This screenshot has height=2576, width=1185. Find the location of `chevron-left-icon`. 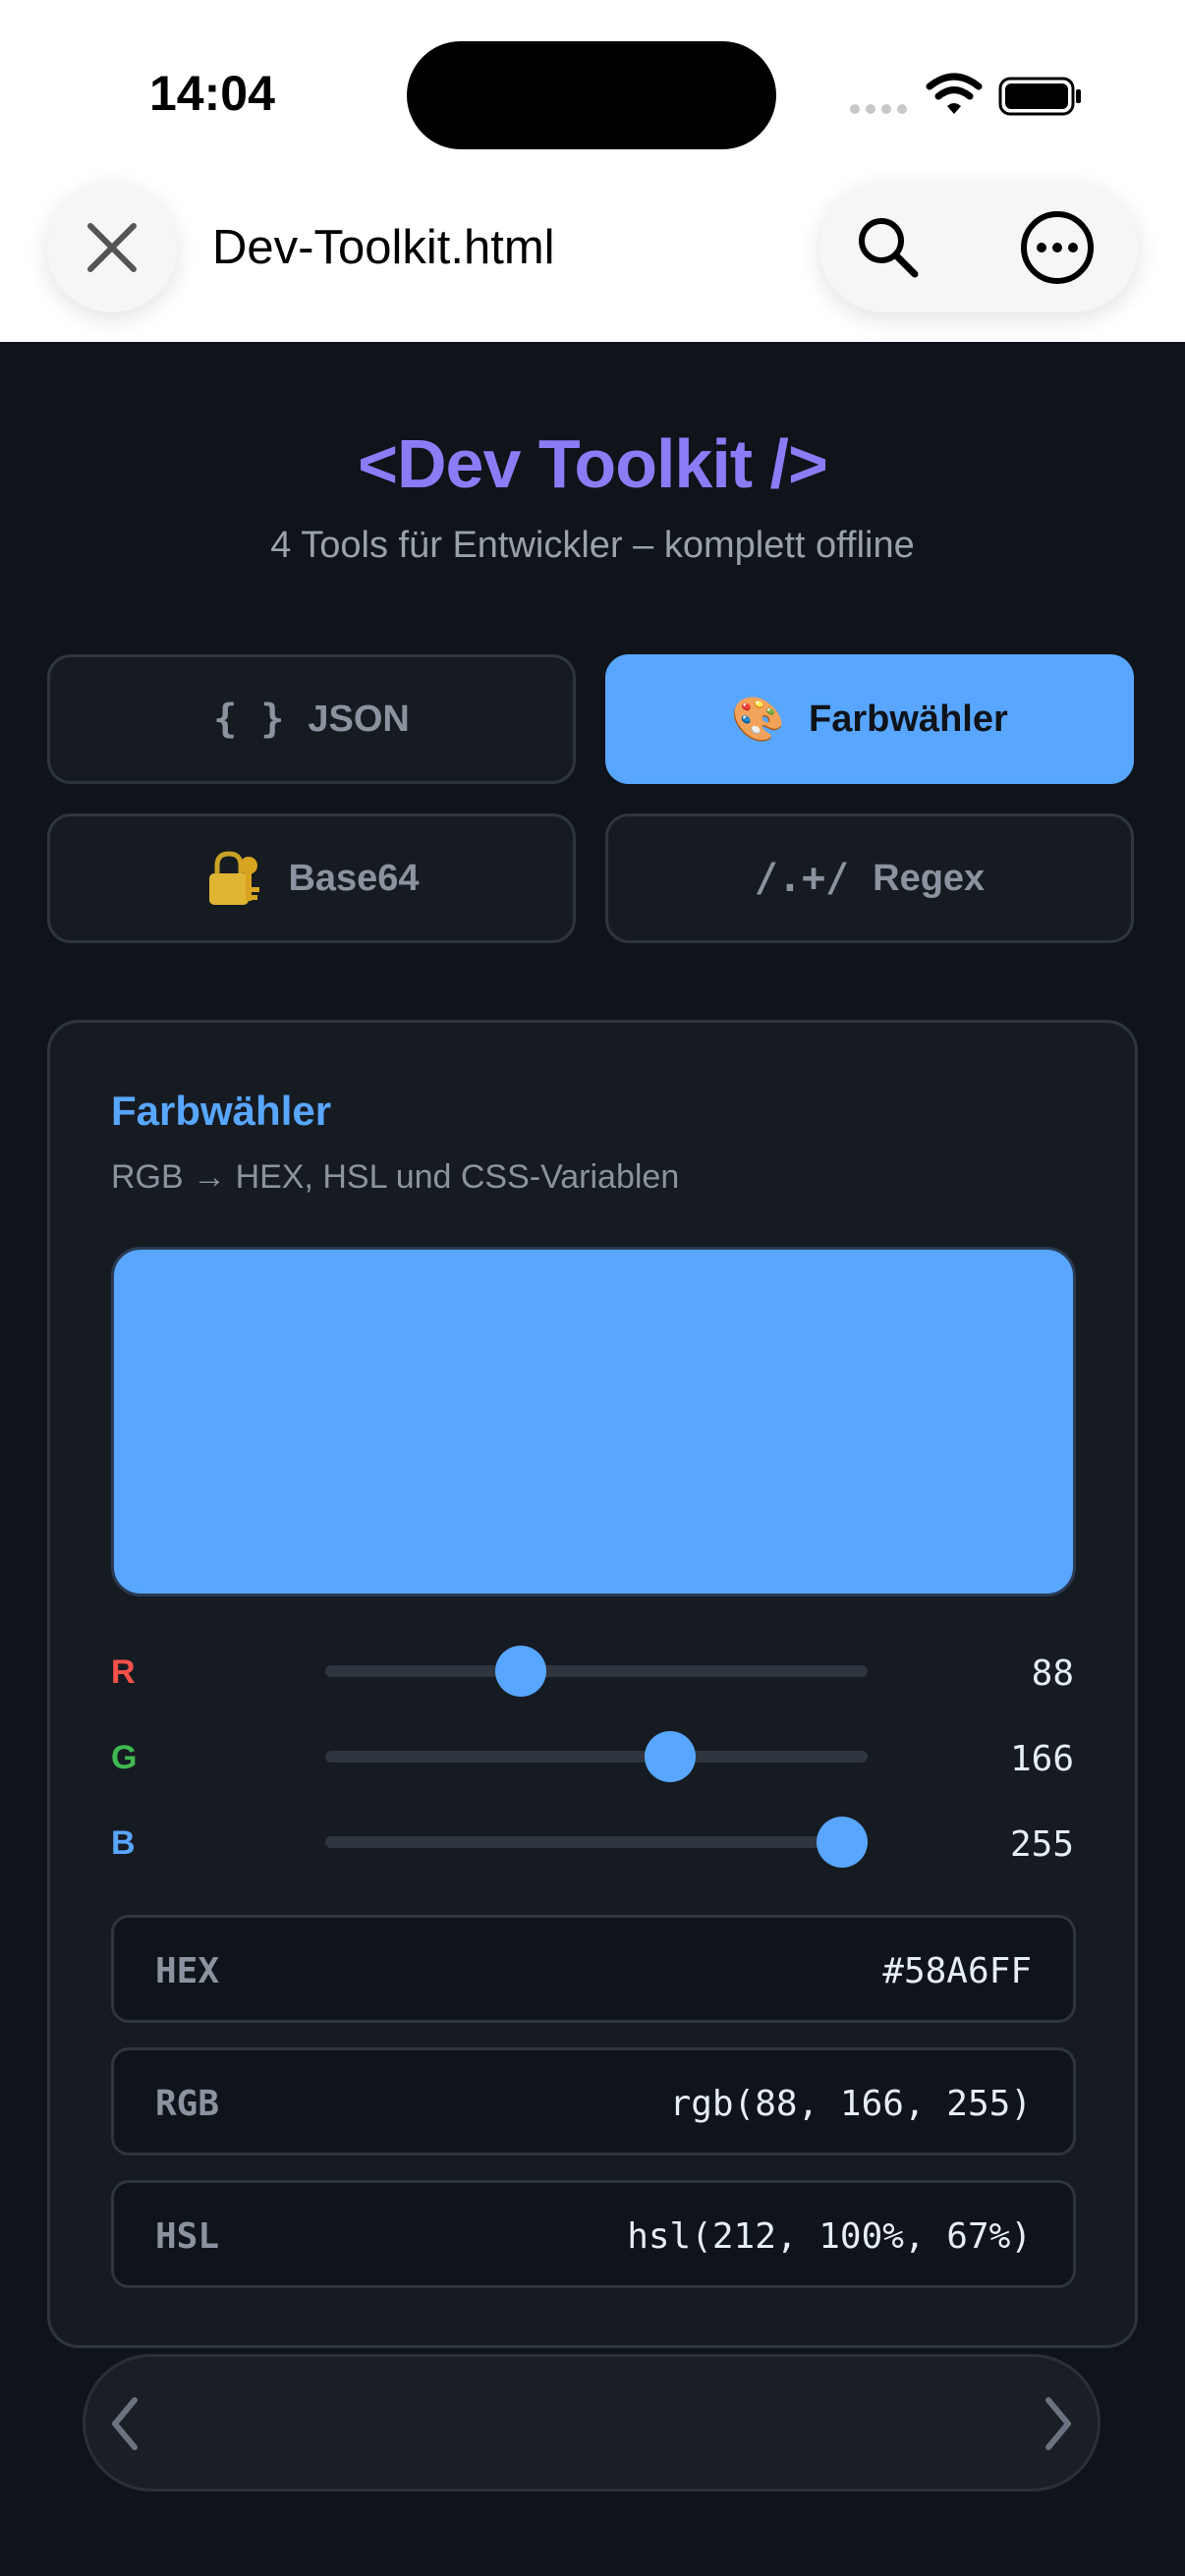

chevron-left-icon is located at coordinates (125, 2423).